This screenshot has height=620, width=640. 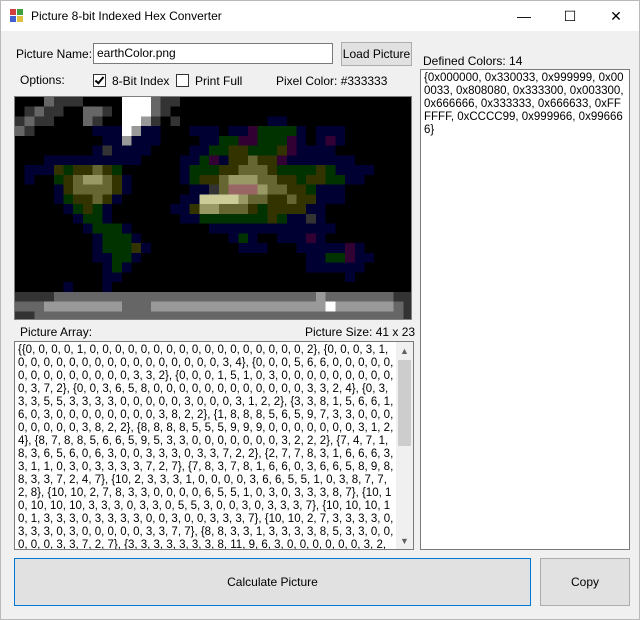 I want to click on scroll-down-arrow-icon: ▼, so click(x=404, y=540).